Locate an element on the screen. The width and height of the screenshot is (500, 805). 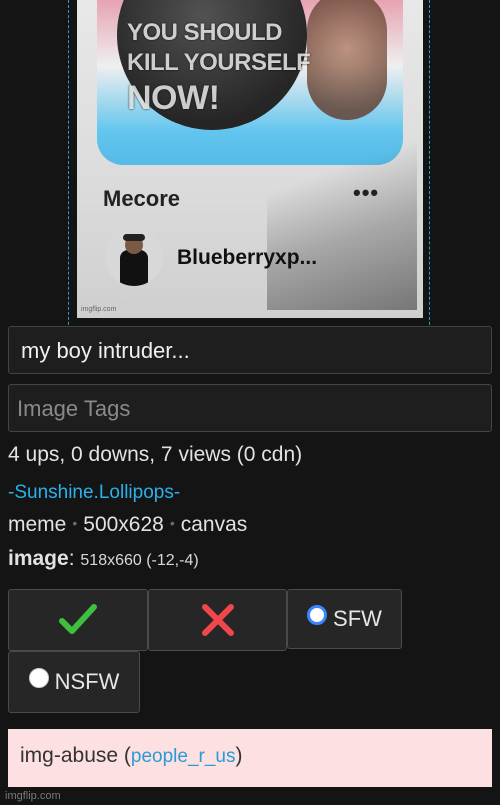
meme-overlay-text: YOU SHOULD KILL YOURSELF NOW! is located at coordinates (237, 68).